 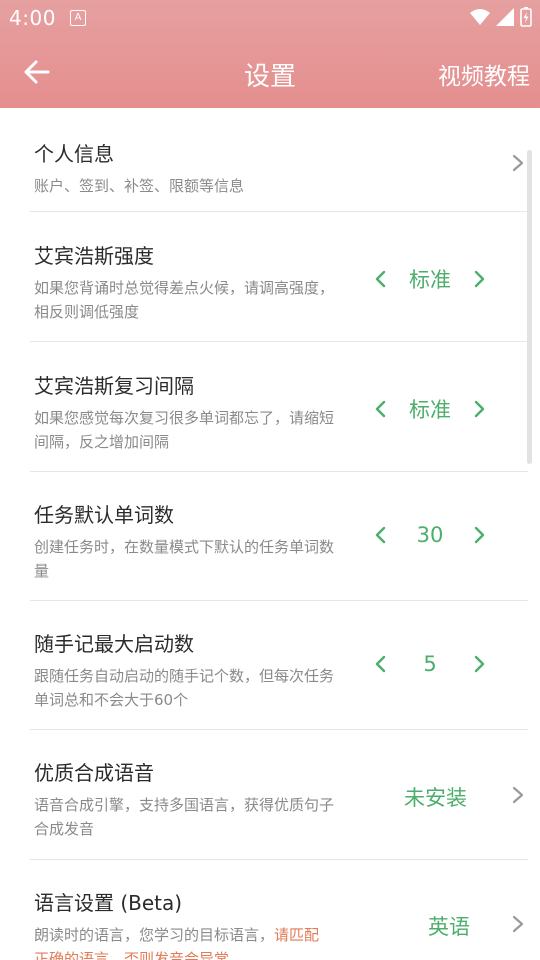 I want to click on stepper-value: 5, so click(x=430, y=664).